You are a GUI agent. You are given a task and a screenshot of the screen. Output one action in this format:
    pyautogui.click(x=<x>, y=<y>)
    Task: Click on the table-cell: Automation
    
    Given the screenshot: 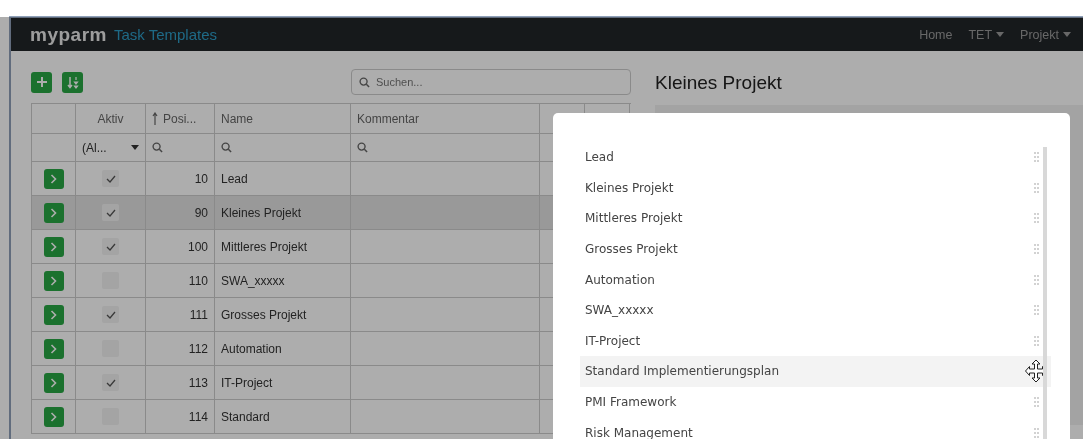 What is the action you would take?
    pyautogui.click(x=283, y=349)
    